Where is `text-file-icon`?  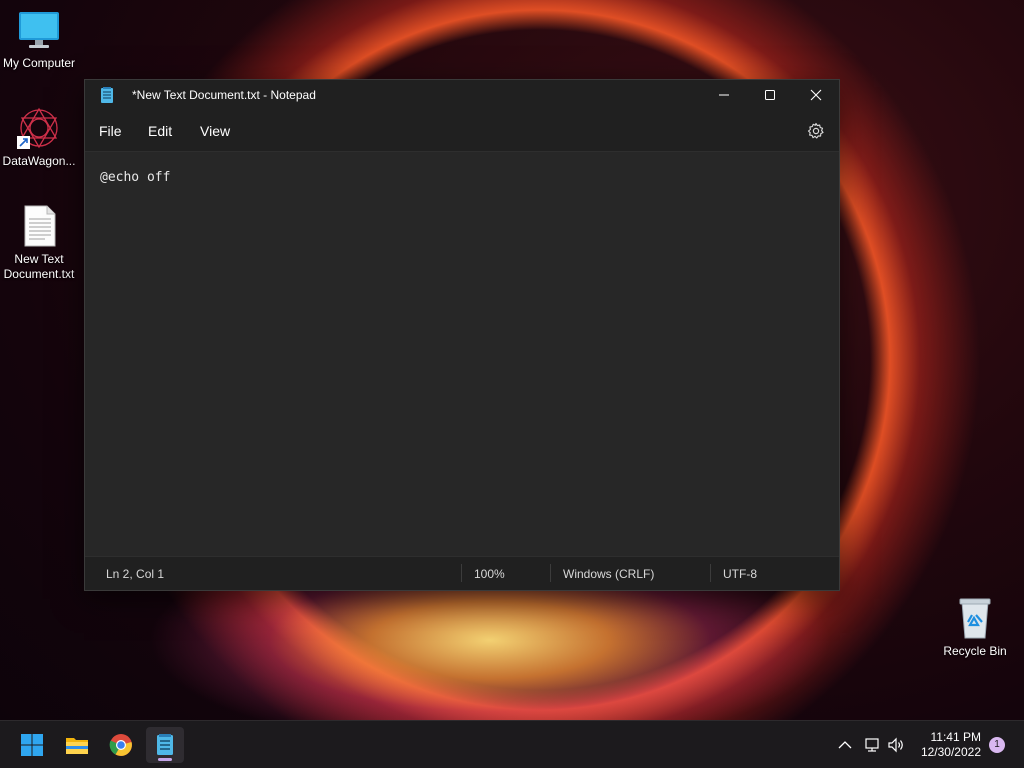 text-file-icon is located at coordinates (39, 226).